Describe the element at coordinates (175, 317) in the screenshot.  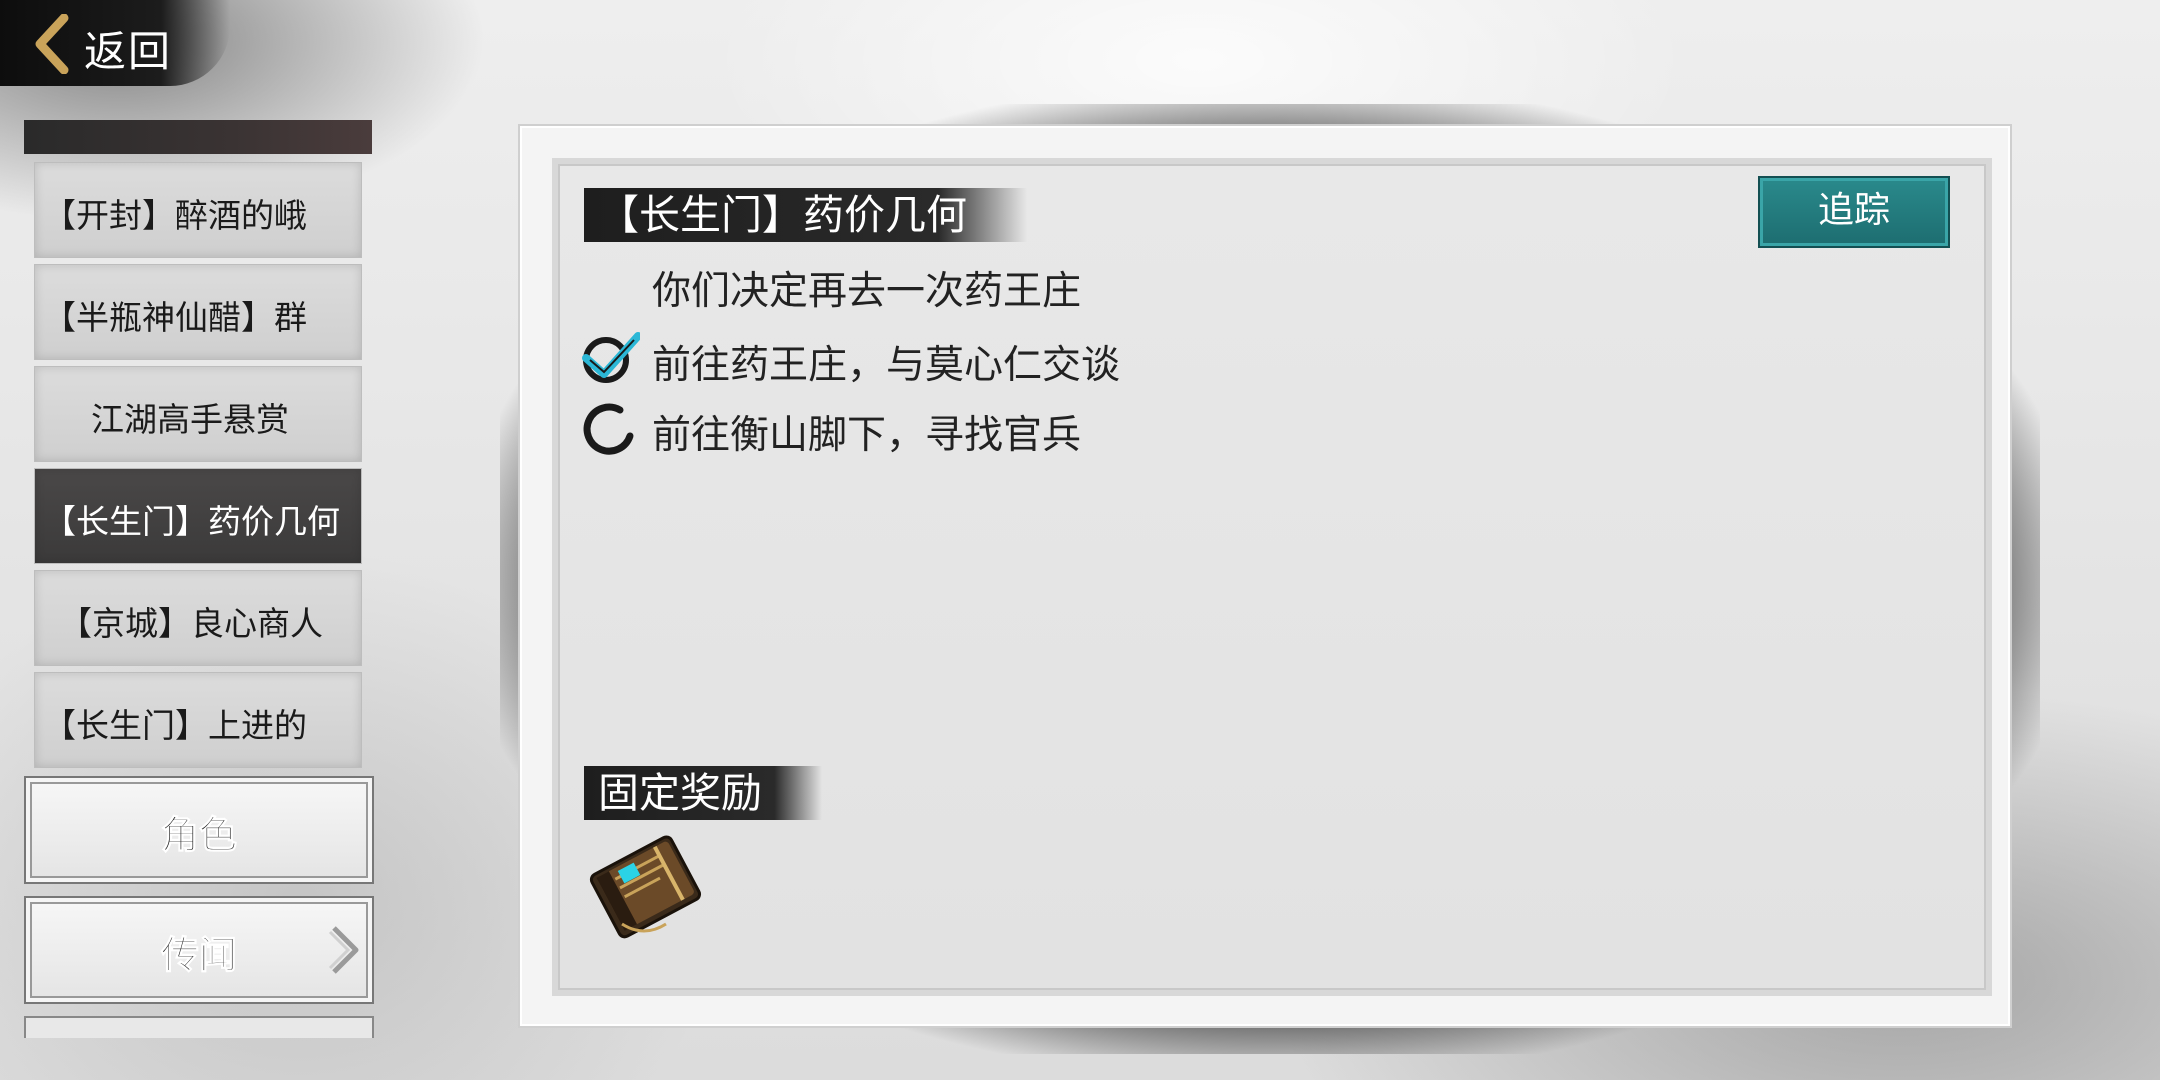
I see `quest-list-item-label: 【半瓶神仙醋】群` at that location.